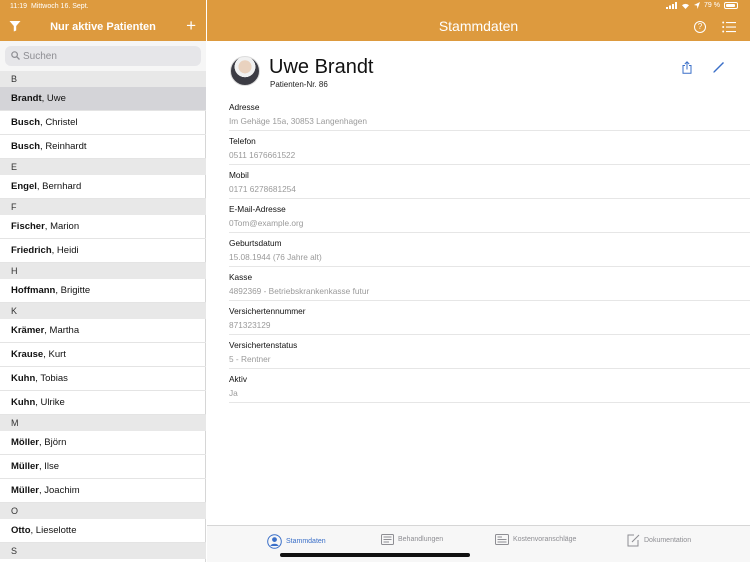  Describe the element at coordinates (23, 378) in the screenshot. I see `patient-last-name: Kuhn` at that location.